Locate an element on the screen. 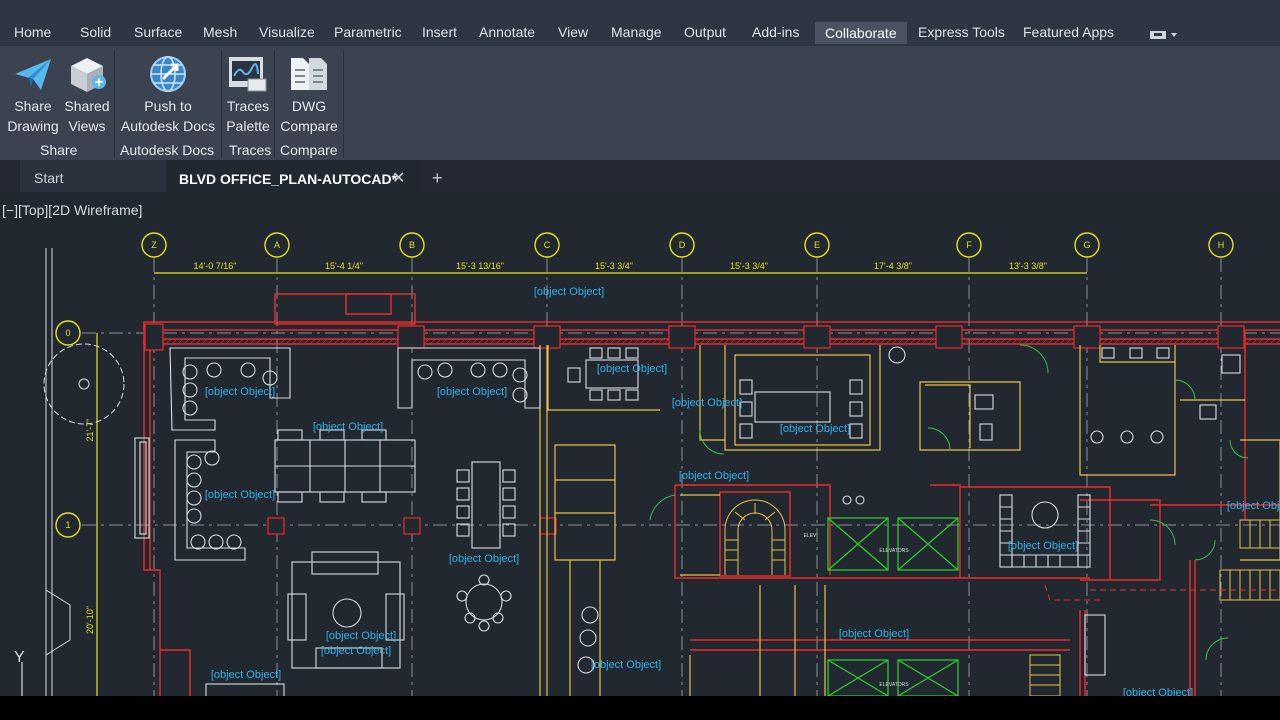 Image resolution: width=1280 pixels, height=720 pixels. demo-lines is located at coordinates (1162, 592).